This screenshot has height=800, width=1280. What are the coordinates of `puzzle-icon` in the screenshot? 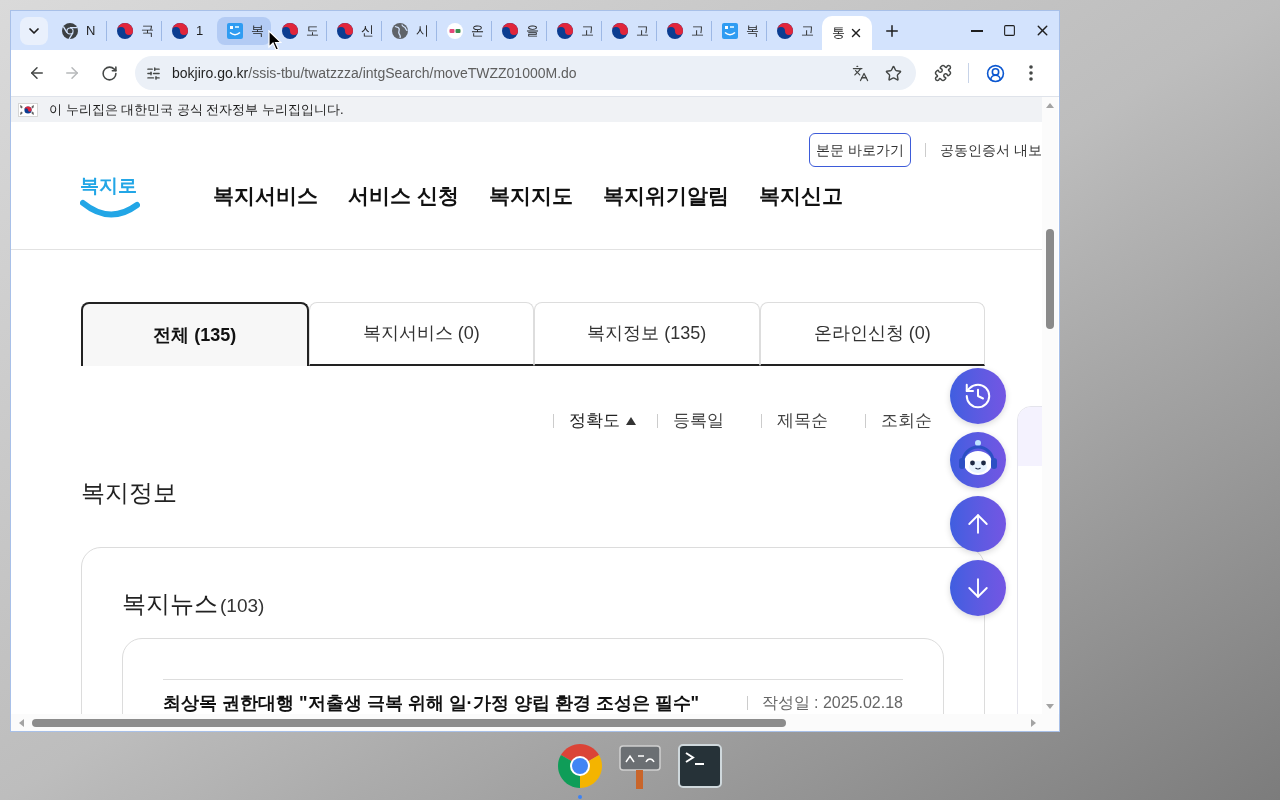 It's located at (943, 73).